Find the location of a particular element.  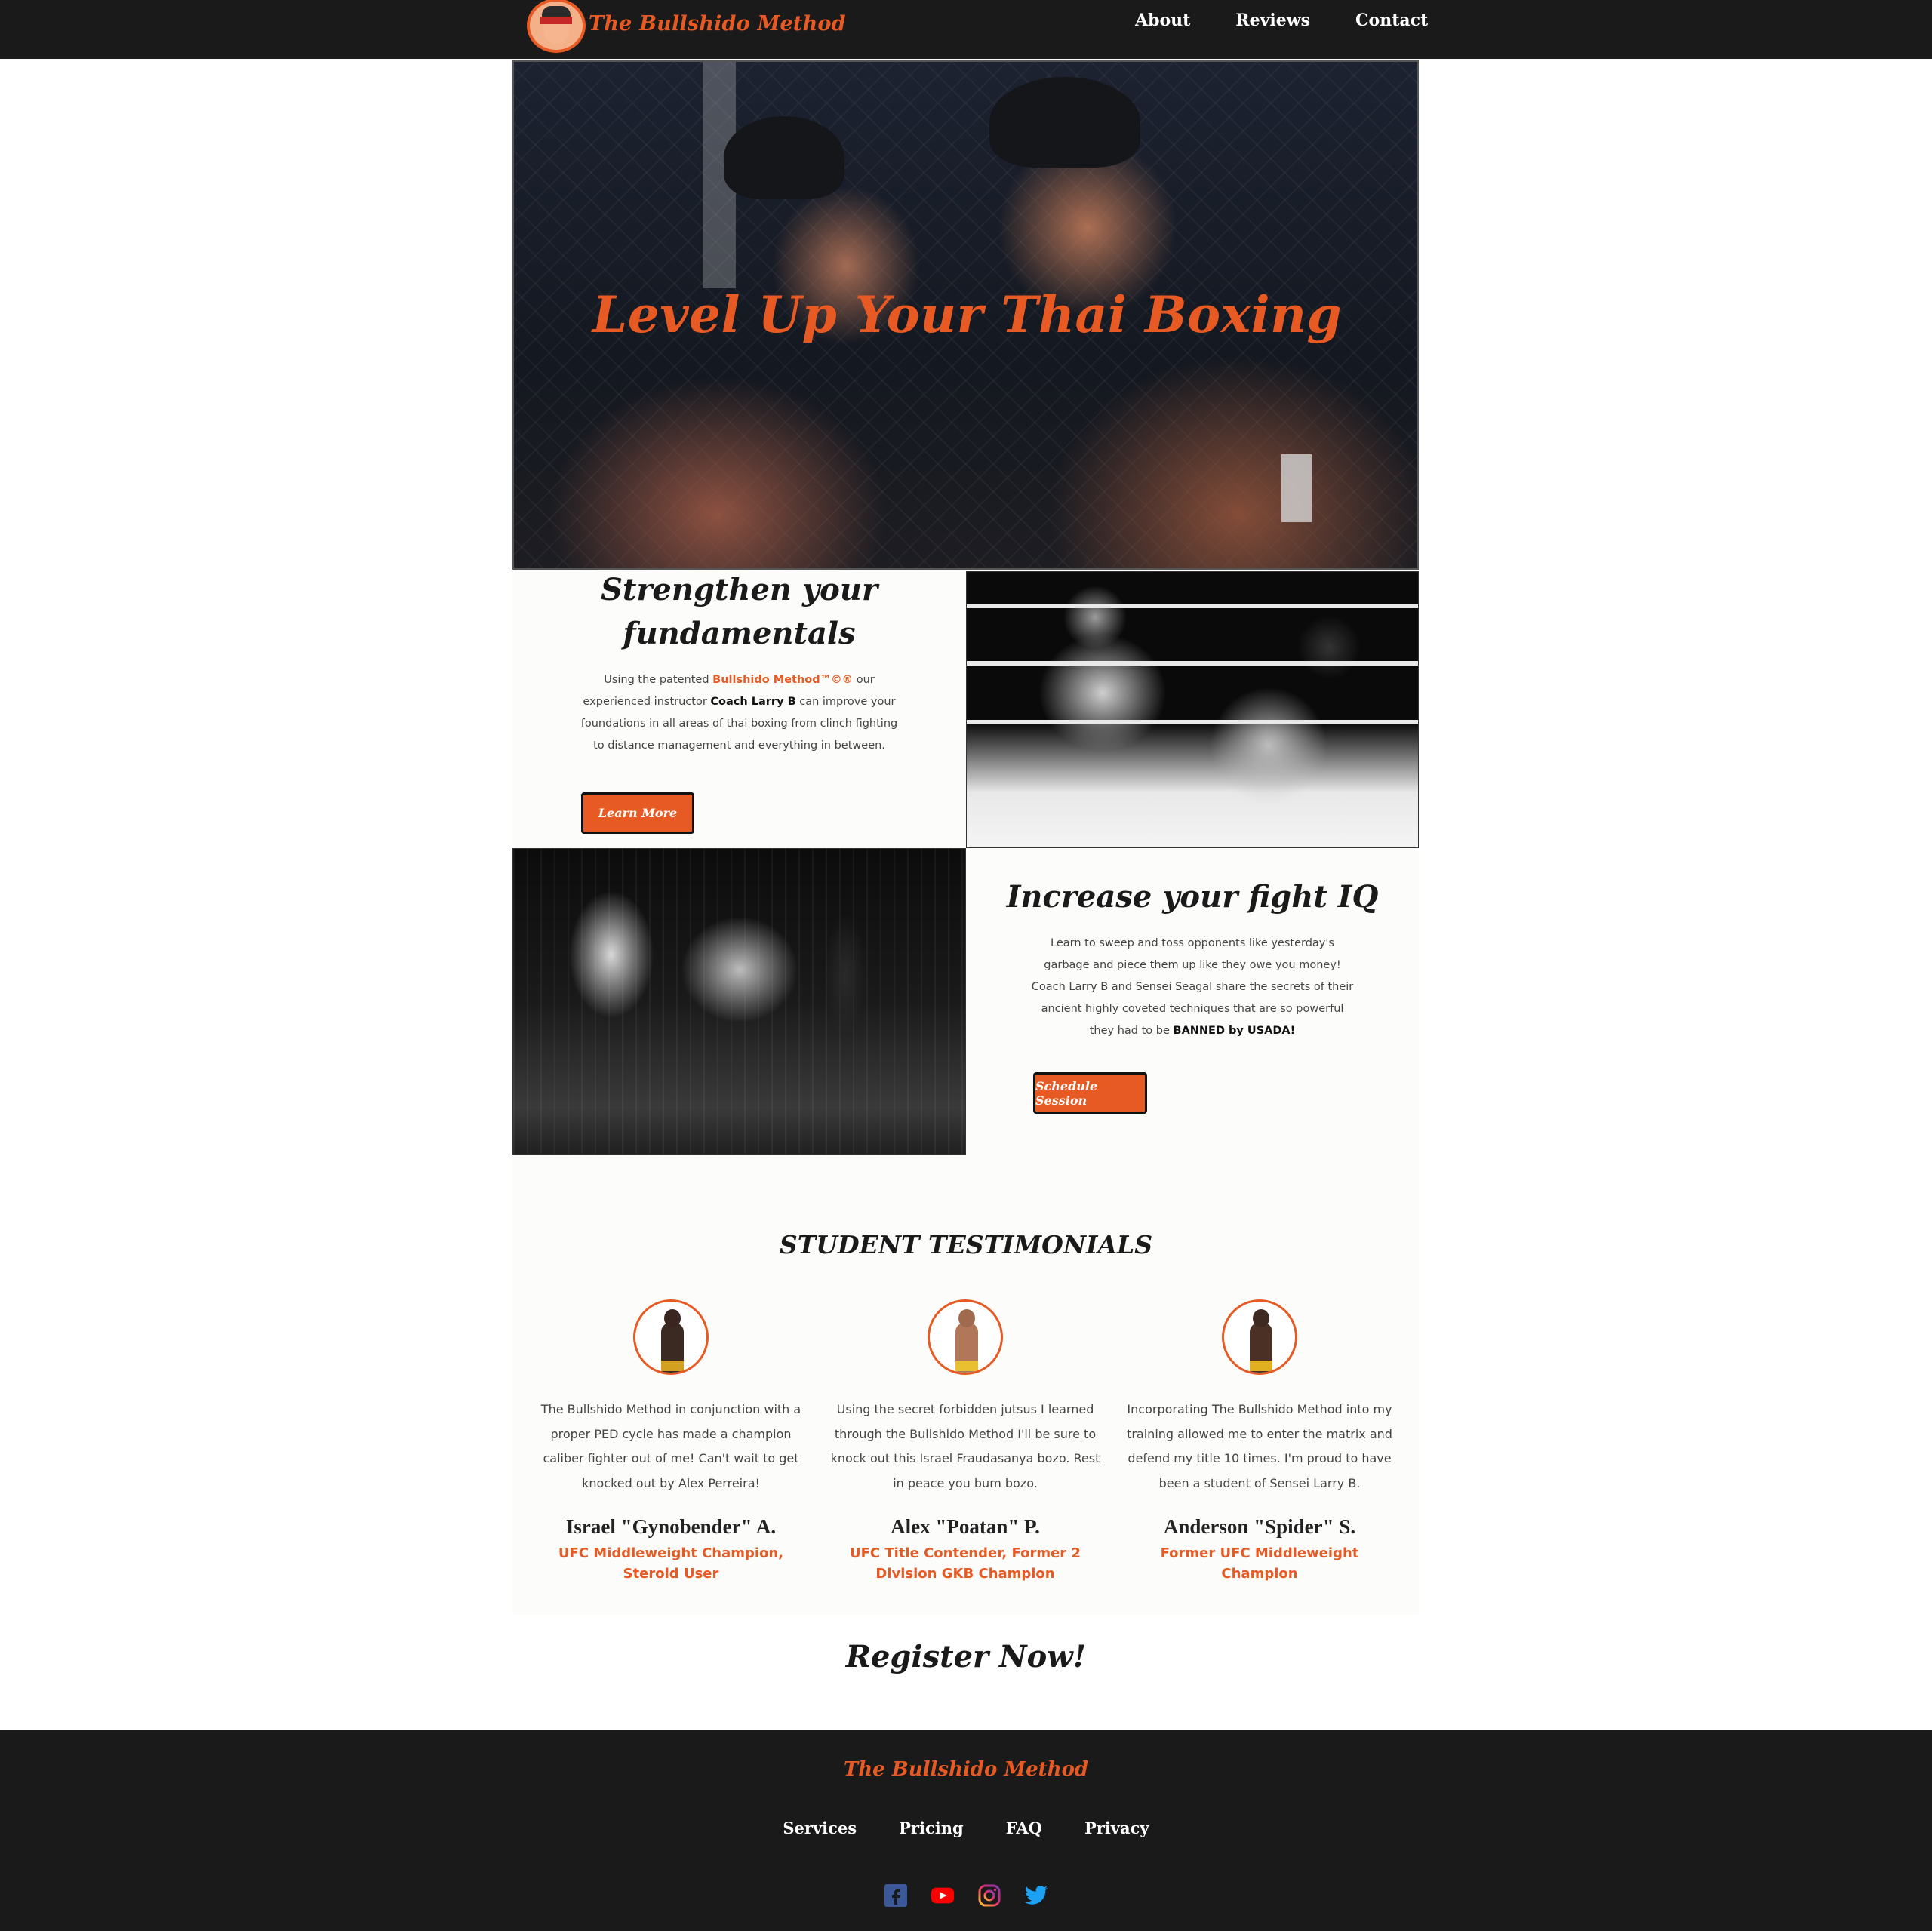

footer-link-pricing: Pricing is located at coordinates (931, 1828).